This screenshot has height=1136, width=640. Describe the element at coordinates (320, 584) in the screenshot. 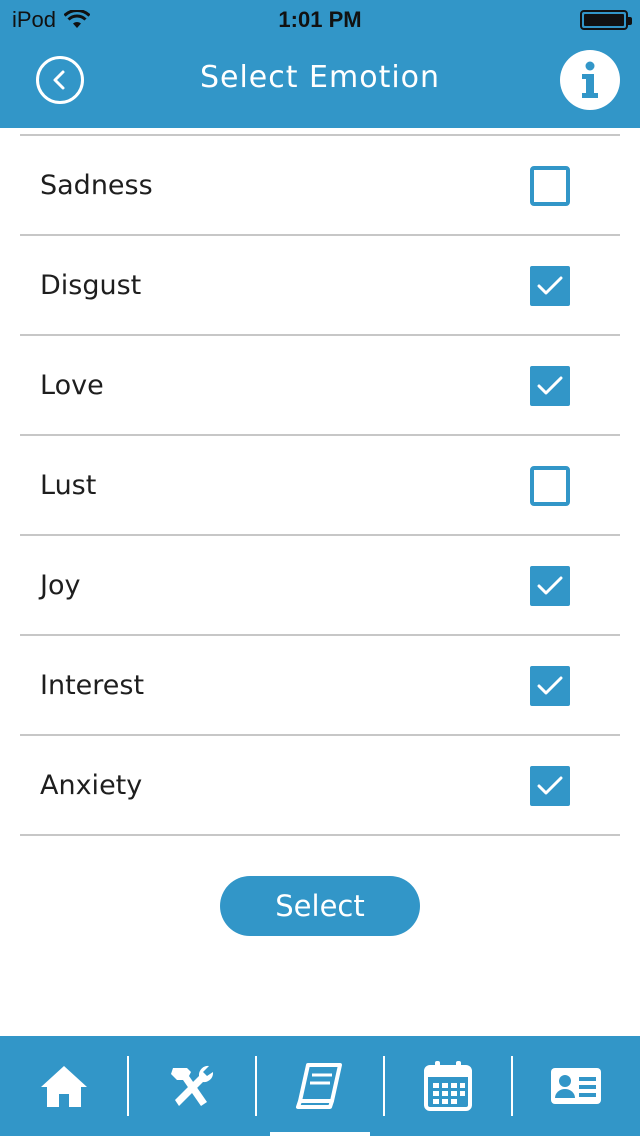

I see `emotion-row: Joy` at that location.